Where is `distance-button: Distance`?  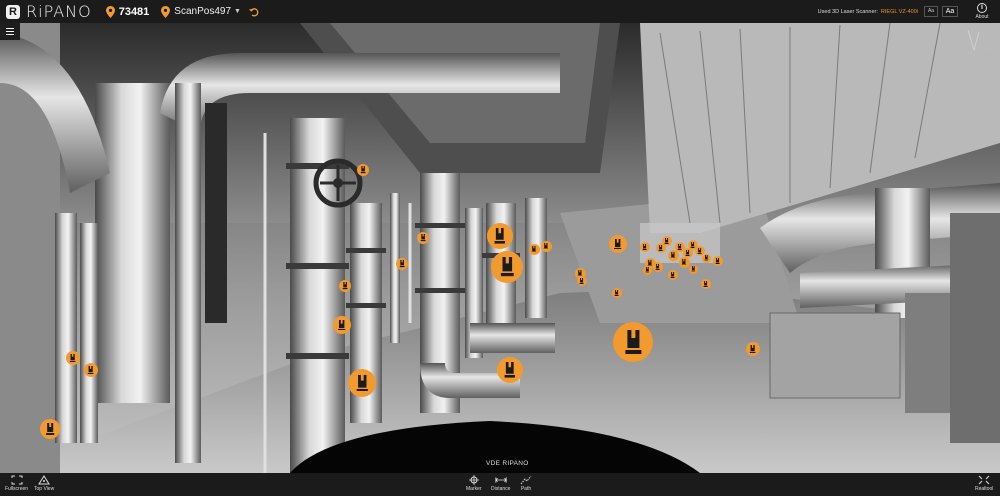
distance-button: Distance is located at coordinates (500, 483).